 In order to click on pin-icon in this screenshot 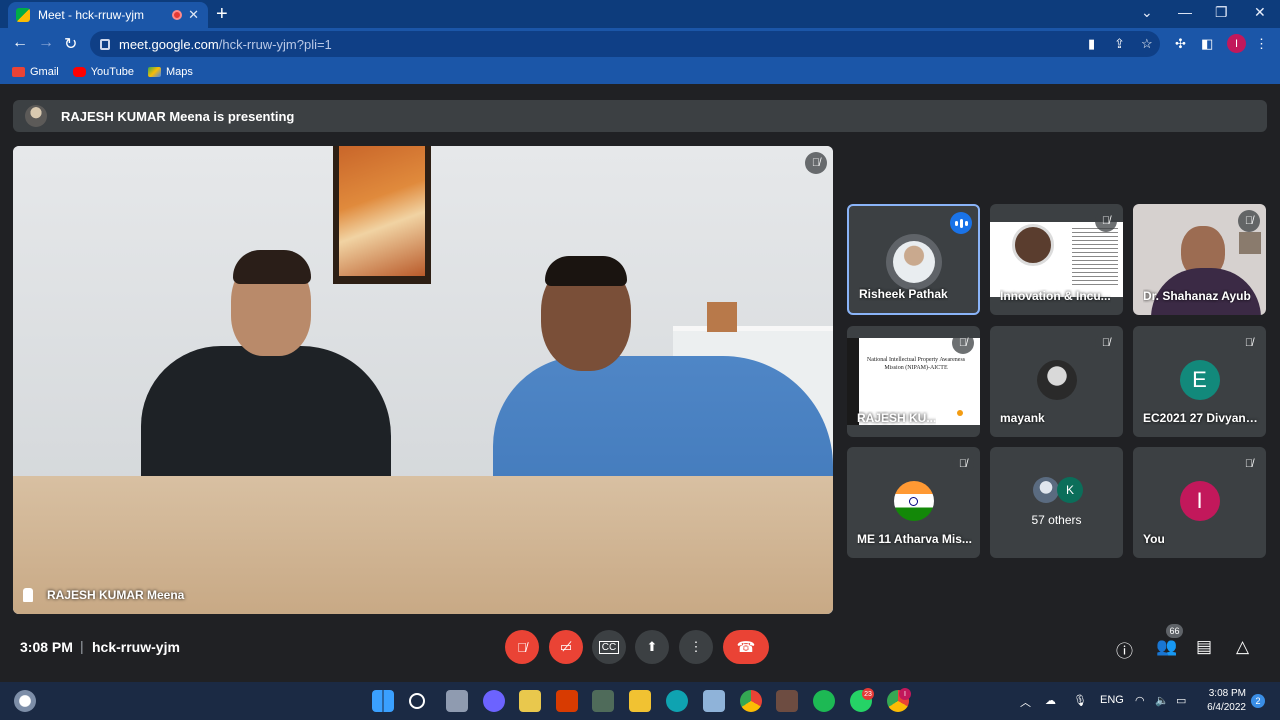, I will do `click(28, 595)`.